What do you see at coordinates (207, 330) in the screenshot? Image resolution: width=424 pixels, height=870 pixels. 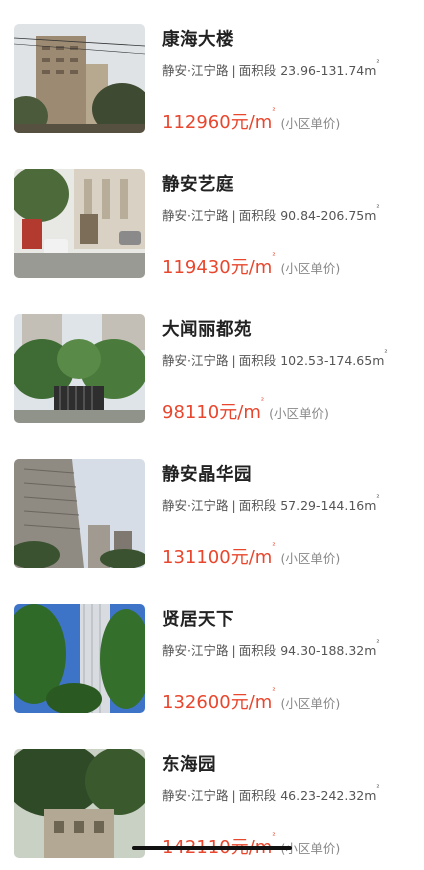 I see `community-name: 大闻丽都苑` at bounding box center [207, 330].